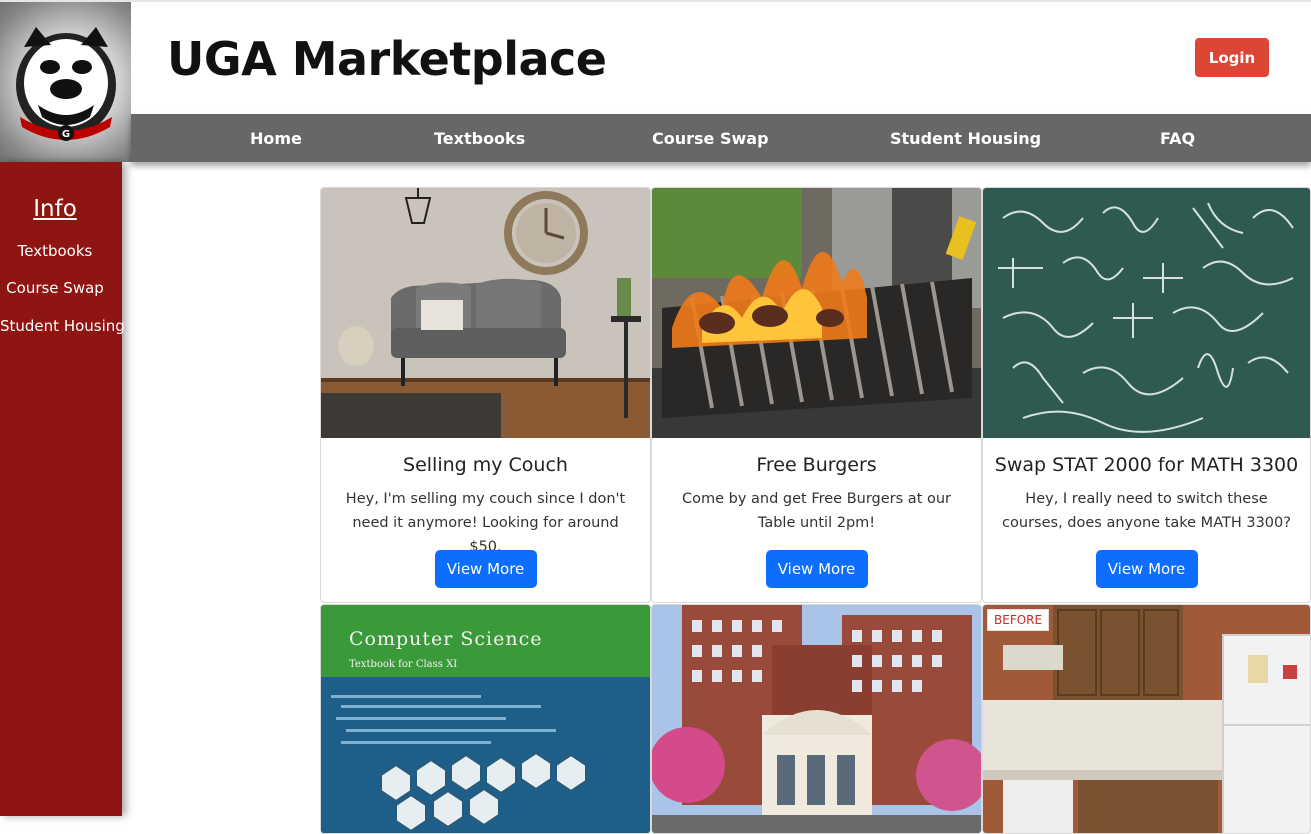 The image size is (1311, 834). Describe the element at coordinates (403, 664) in the screenshot. I see `textbook-subtitle-text: Textbook for Class XI` at that location.